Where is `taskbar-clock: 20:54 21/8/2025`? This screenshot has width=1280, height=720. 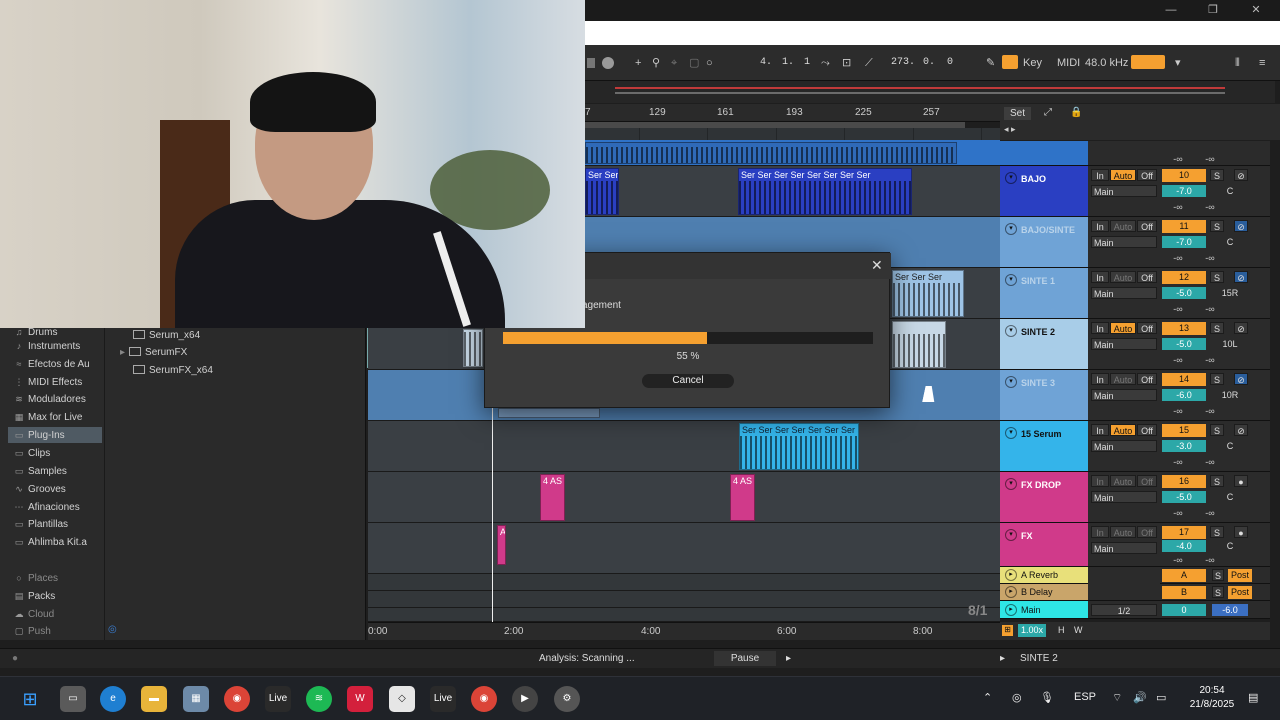 taskbar-clock: 20:54 21/8/2025 is located at coordinates (1212, 698).